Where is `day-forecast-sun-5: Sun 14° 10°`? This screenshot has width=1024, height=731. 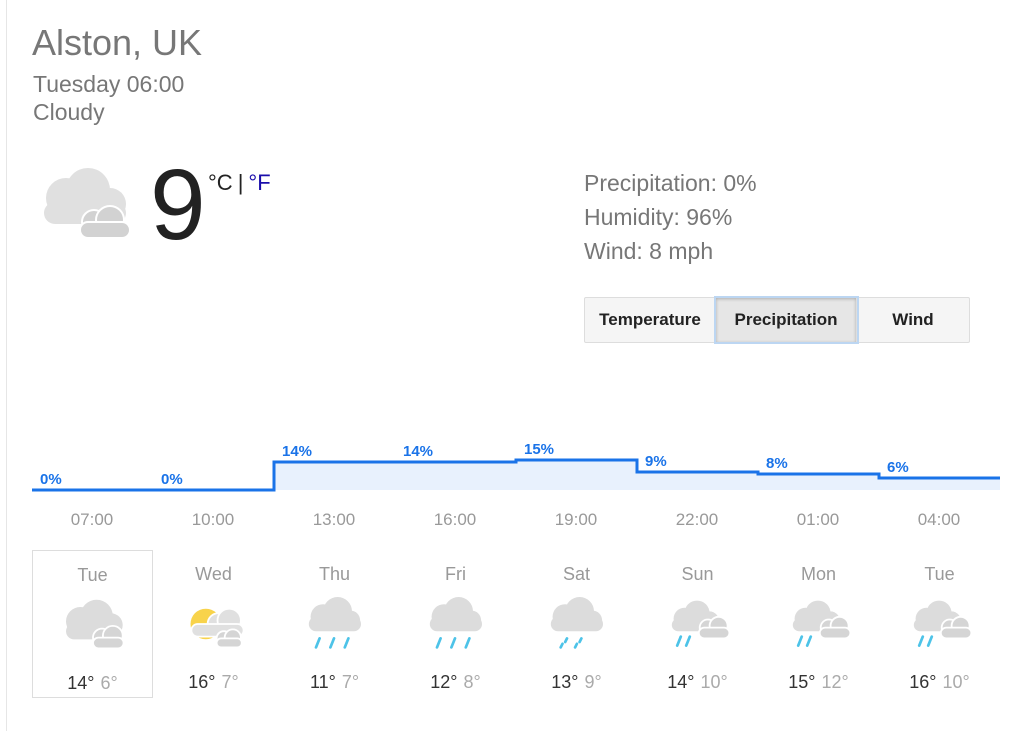 day-forecast-sun-5: Sun 14° 10° is located at coordinates (697, 623).